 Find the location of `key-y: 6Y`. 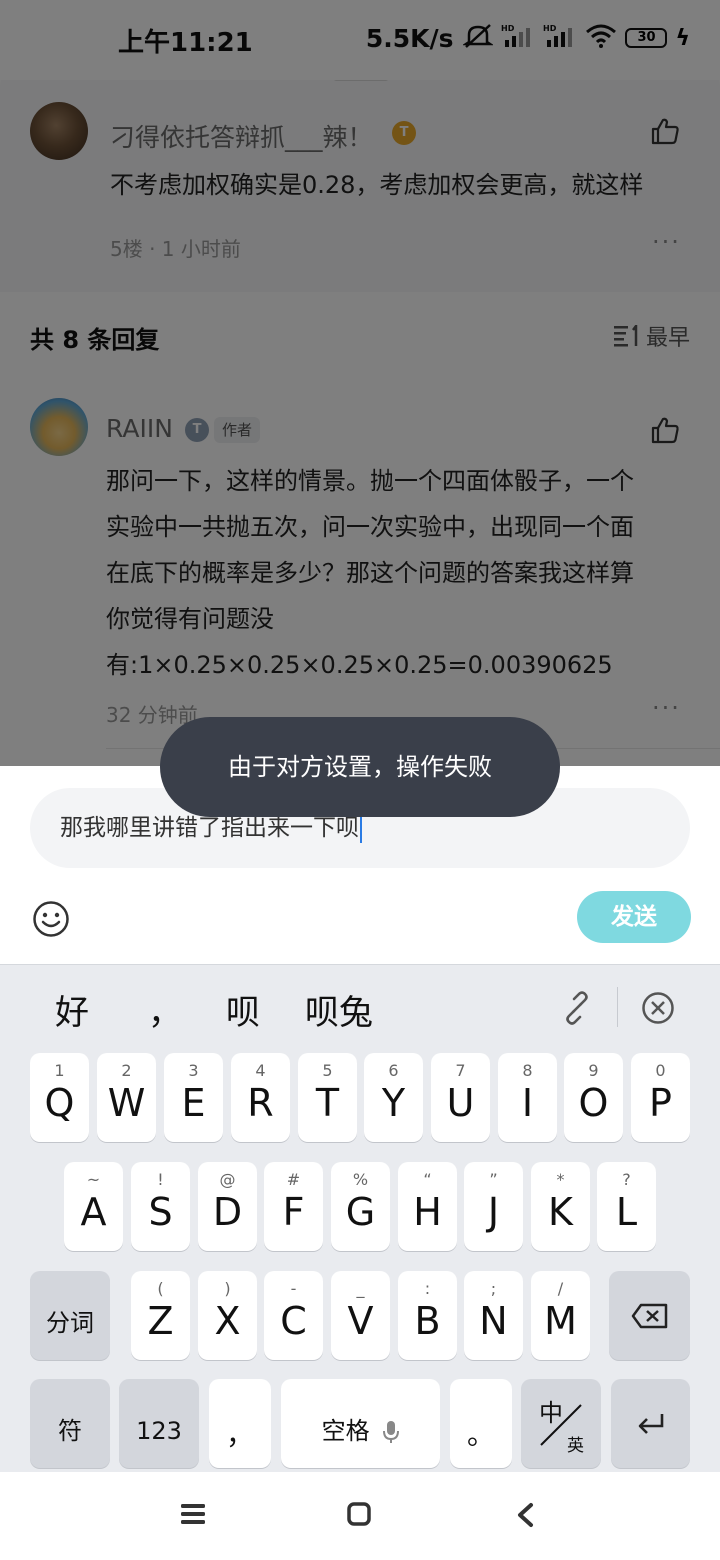

key-y: 6Y is located at coordinates (393, 1097).